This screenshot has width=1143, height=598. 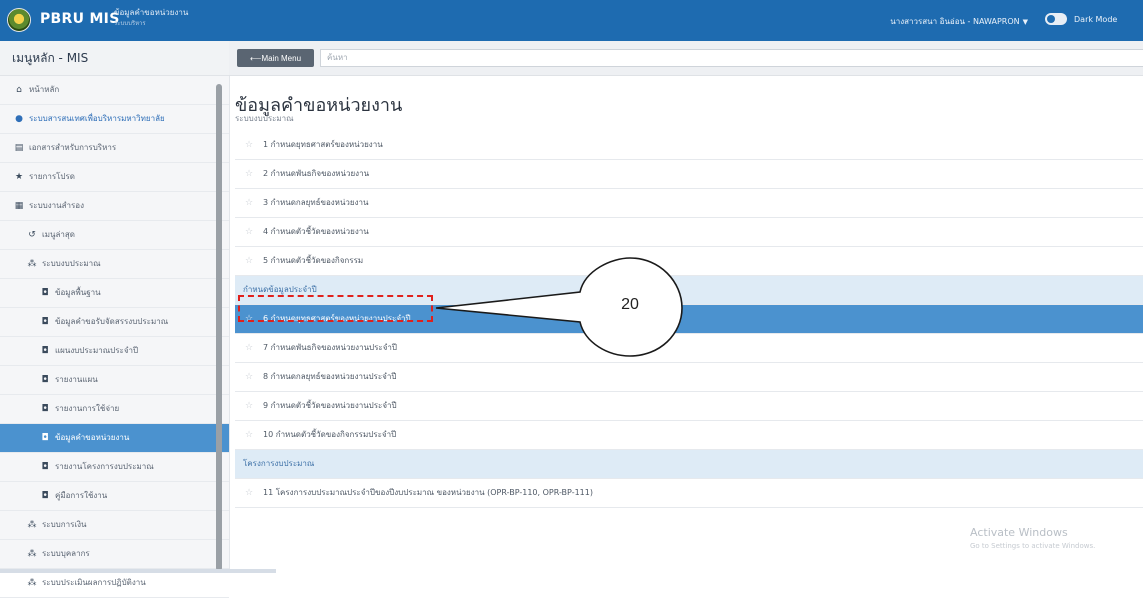 I want to click on content-toolbar: ⟵Main Menu ค้นหา, so click(x=686, y=58).